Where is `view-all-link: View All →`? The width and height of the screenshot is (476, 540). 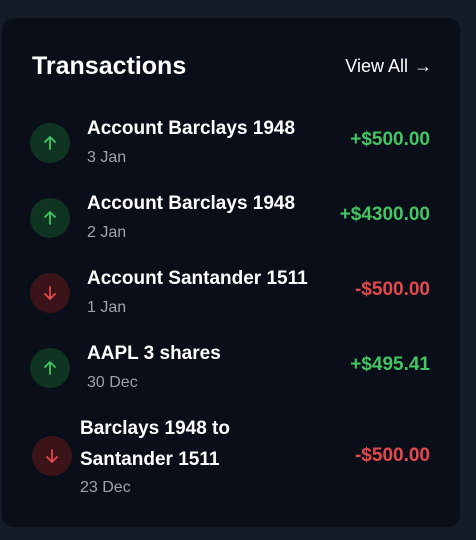 view-all-link: View All → is located at coordinates (388, 66).